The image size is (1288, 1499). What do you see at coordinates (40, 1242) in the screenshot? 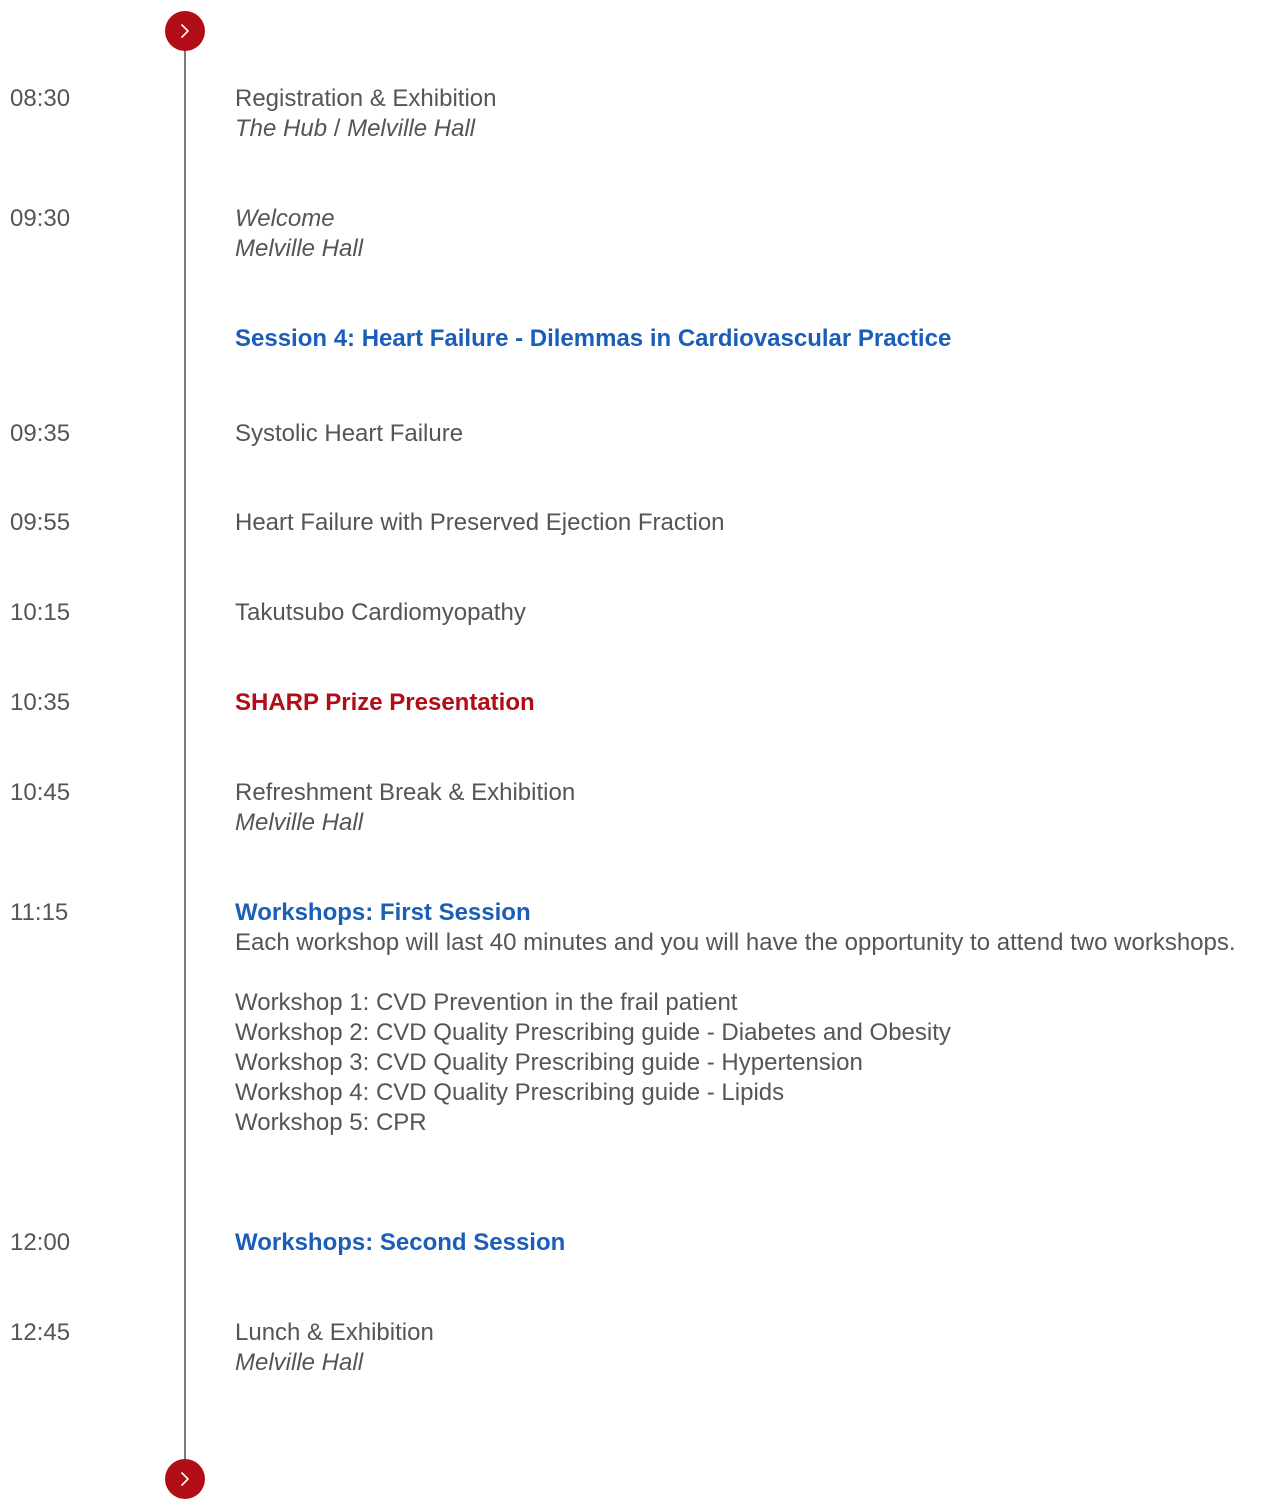
I see `agenda-time: 12:00` at bounding box center [40, 1242].